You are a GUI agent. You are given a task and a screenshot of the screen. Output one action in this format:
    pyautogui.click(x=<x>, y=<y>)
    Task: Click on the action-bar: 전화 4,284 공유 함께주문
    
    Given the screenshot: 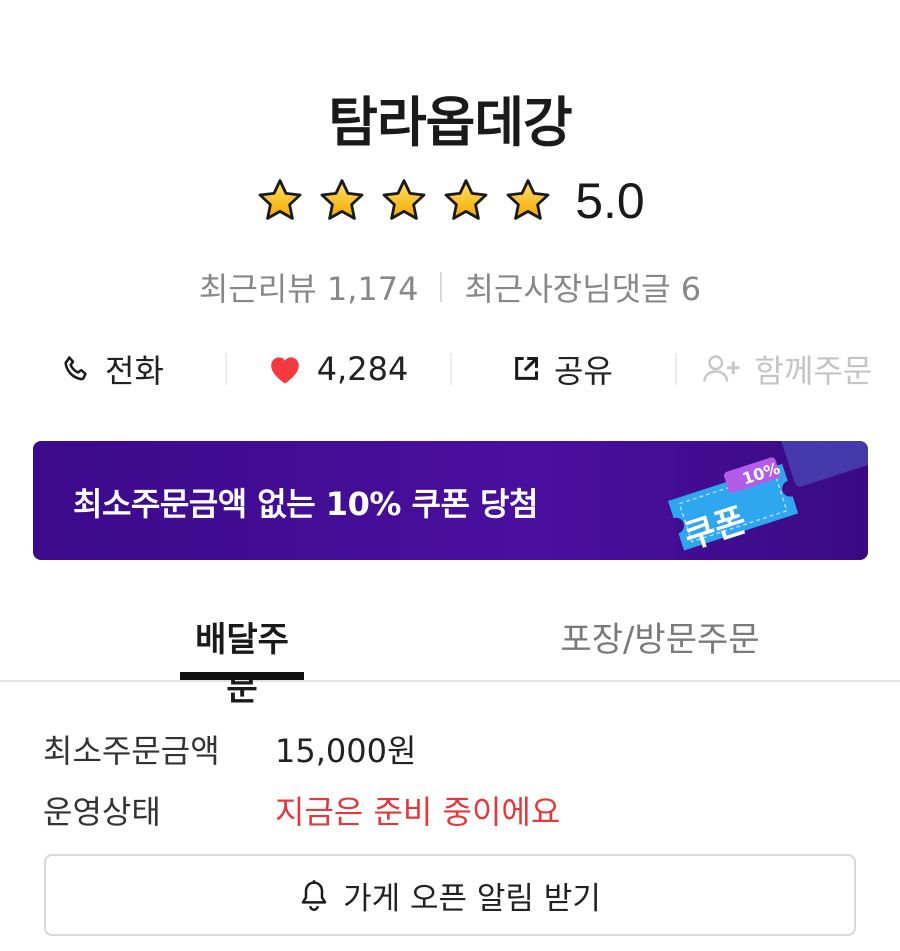 What is the action you would take?
    pyautogui.click(x=450, y=369)
    